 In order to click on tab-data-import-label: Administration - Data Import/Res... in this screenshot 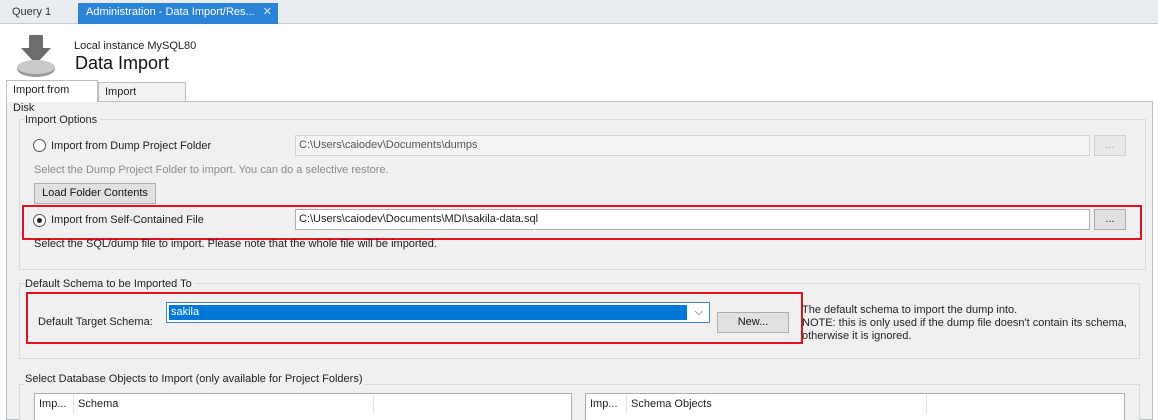, I will do `click(170, 12)`.